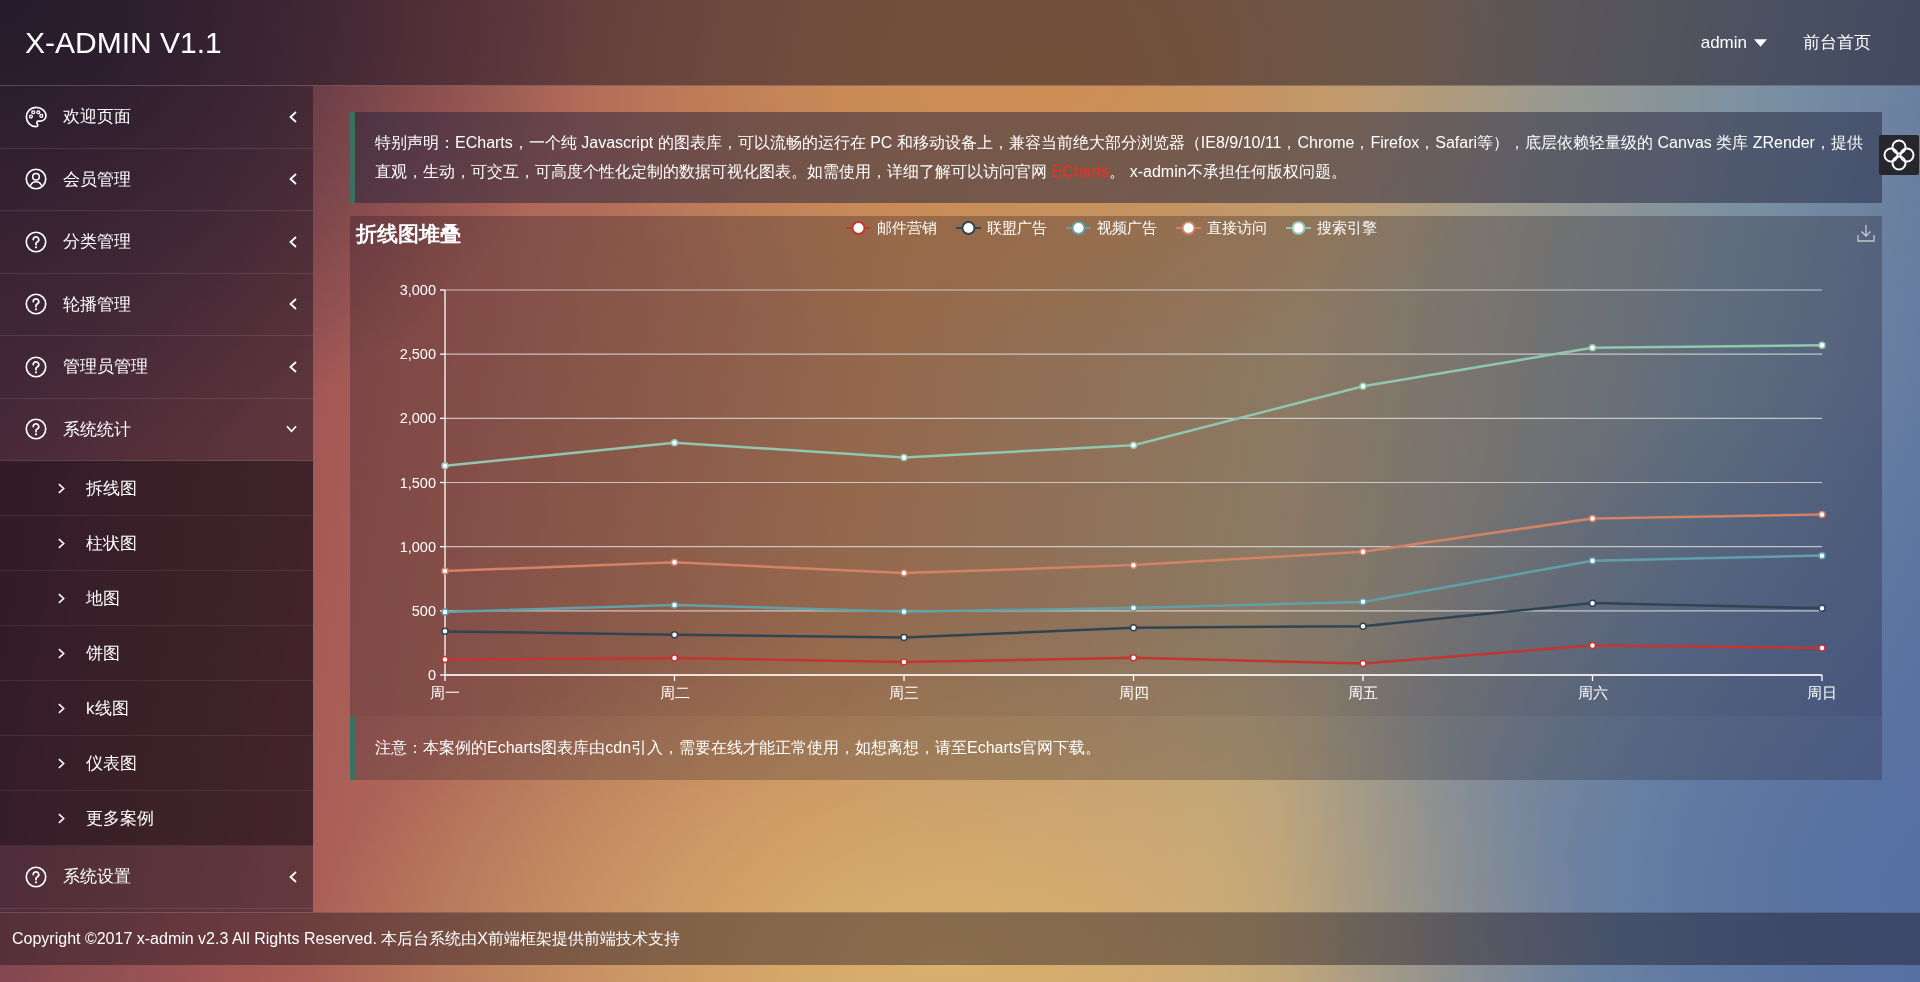 The height and width of the screenshot is (982, 1920). What do you see at coordinates (156, 877) in the screenshot?
I see `sidebar-item: 系统设置` at bounding box center [156, 877].